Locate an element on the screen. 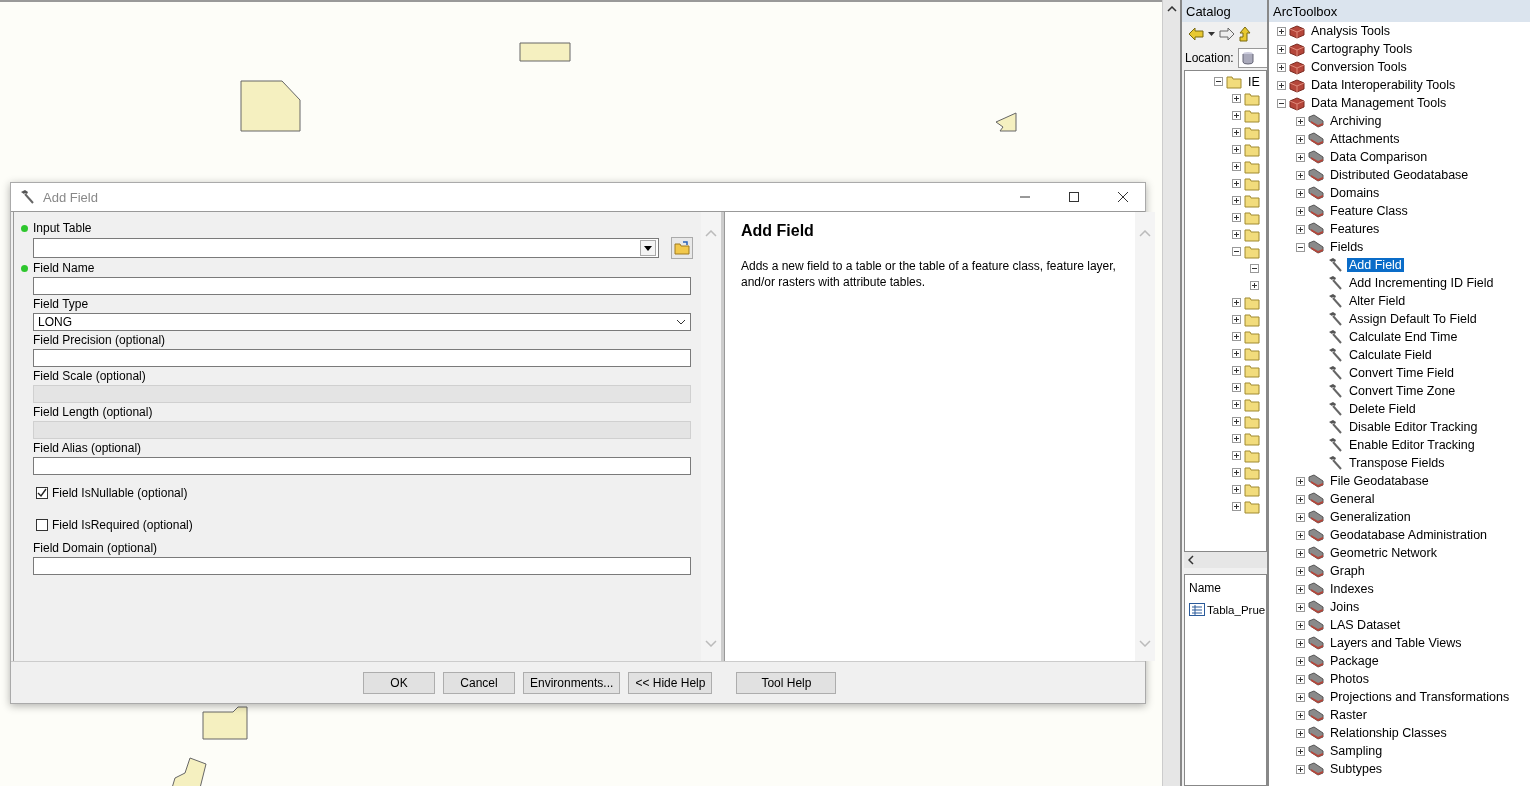 Image resolution: width=1530 pixels, height=786 pixels. tool-item: Delete Field is located at coordinates (1382, 409).